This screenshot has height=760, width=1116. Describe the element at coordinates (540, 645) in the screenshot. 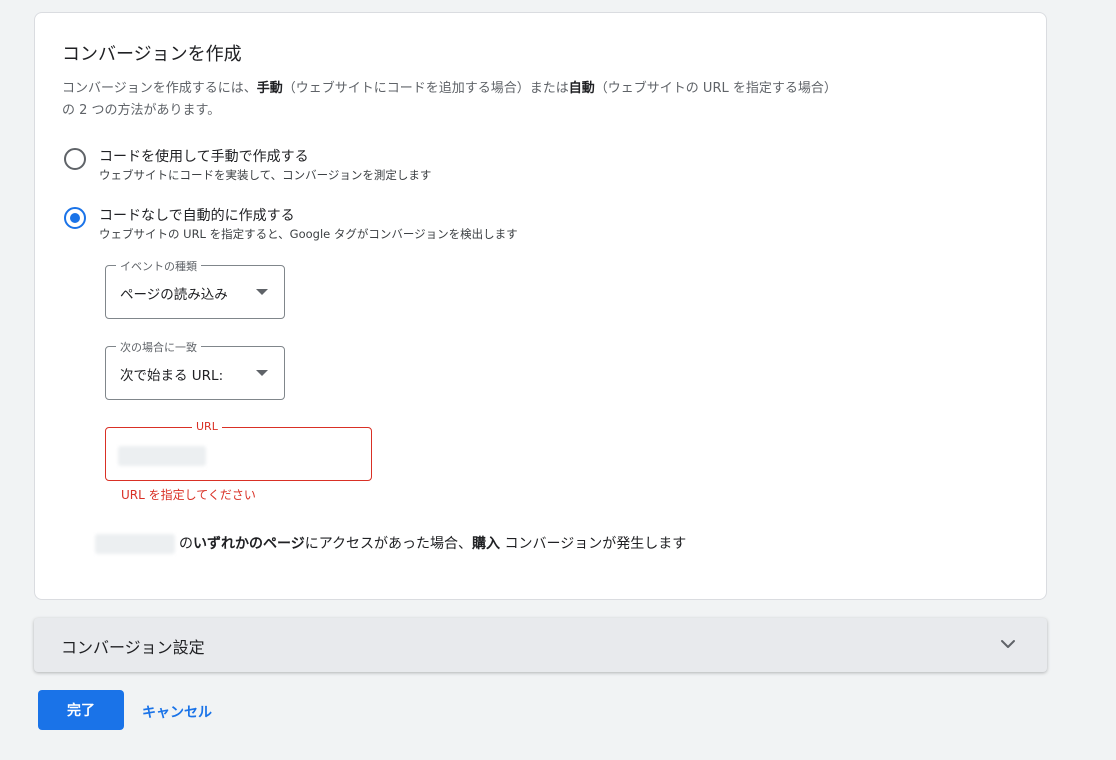

I see `conversion-settings-panel: コンバージョン設定` at that location.